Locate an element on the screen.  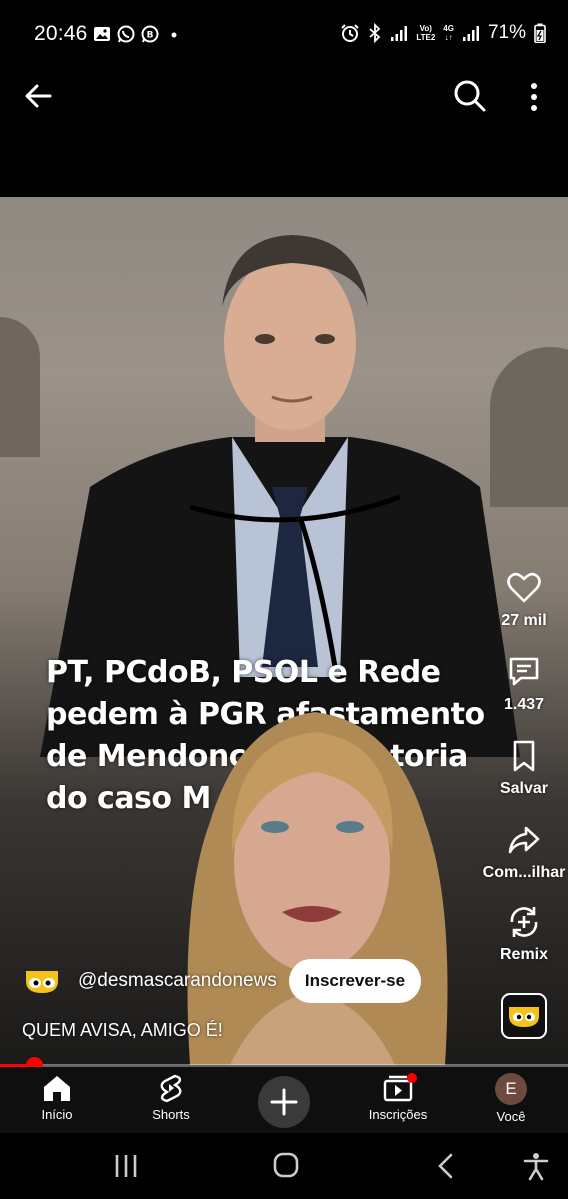
channel-handle: @desmascarandonews is located at coordinates (177, 981).